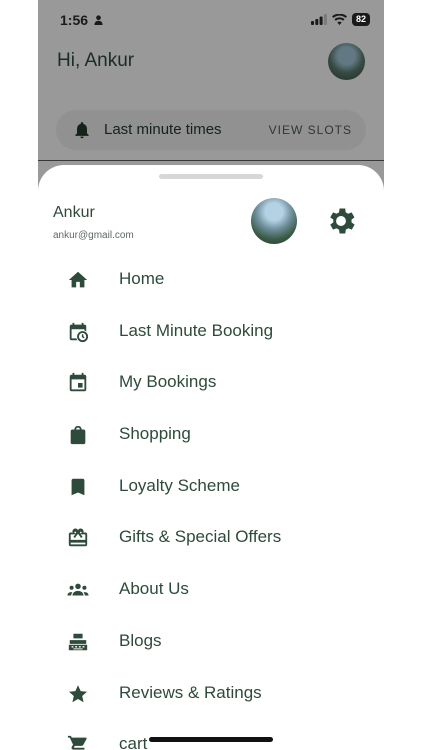  What do you see at coordinates (200, 537) in the screenshot?
I see `menu-item-label: Gifts & Special Offers` at bounding box center [200, 537].